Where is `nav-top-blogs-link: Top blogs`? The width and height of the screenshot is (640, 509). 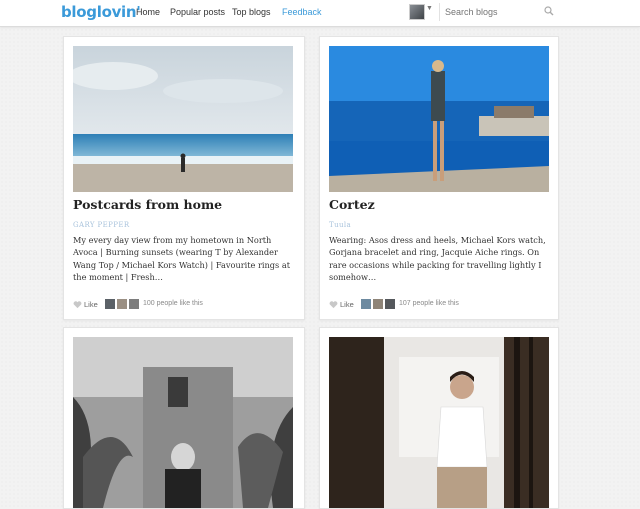
nav-top-blogs-link: Top blogs is located at coordinates (251, 12).